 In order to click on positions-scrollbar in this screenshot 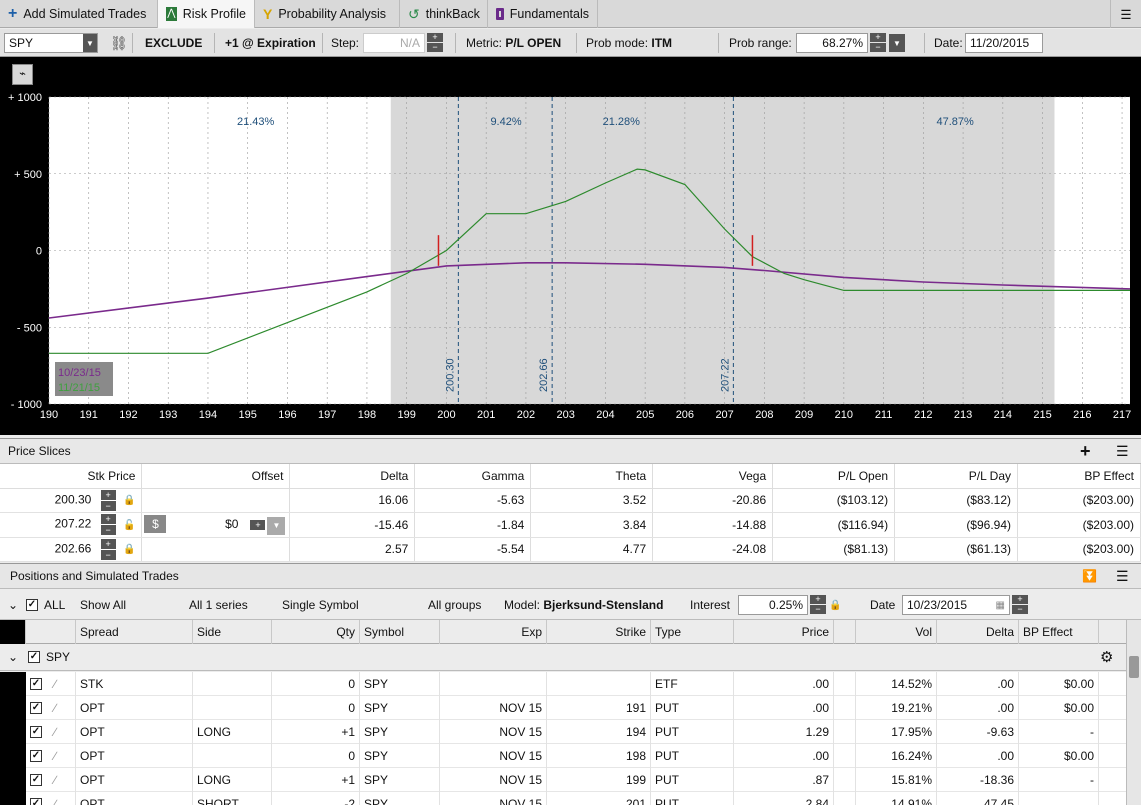, I will do `click(1133, 712)`.